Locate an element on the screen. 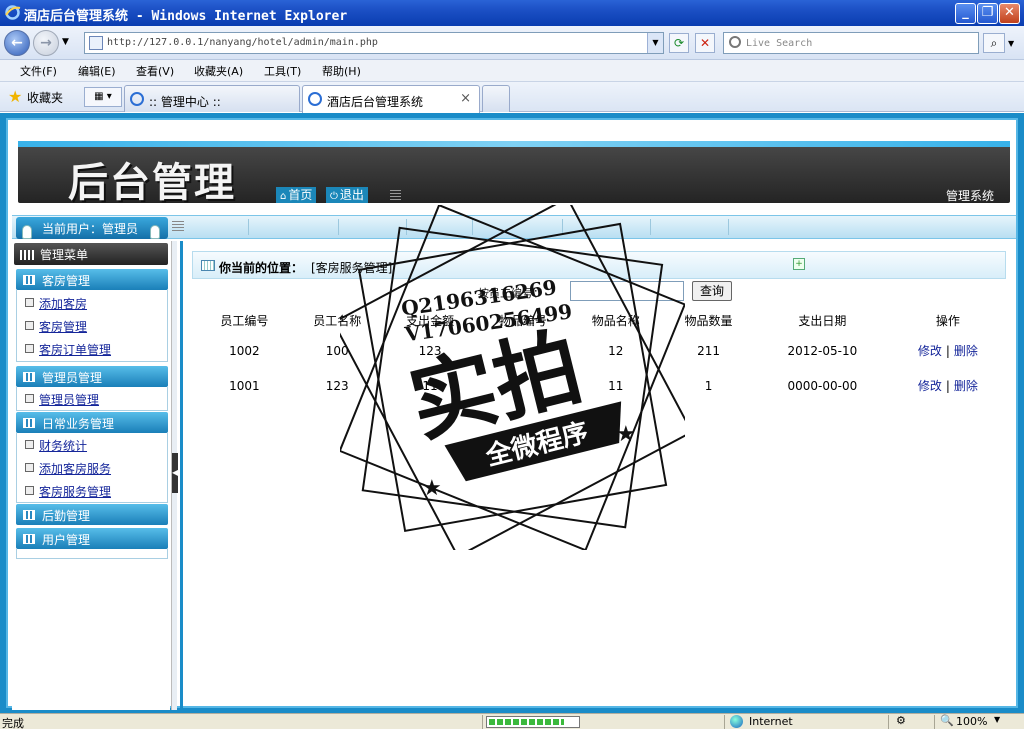  table-row: 1002 100 123 12 211 2012-05-10 修改 | 删除 is located at coordinates (602, 350).